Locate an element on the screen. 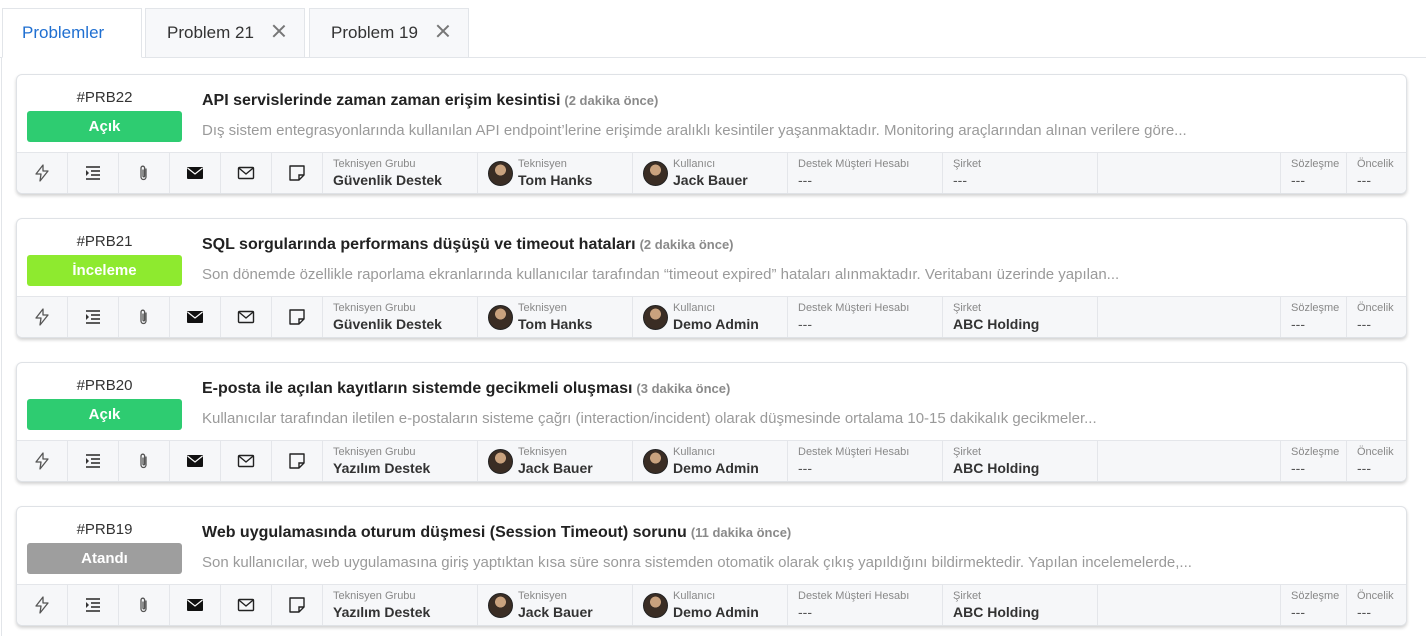 This screenshot has height=636, width=1426. problem-code: #PRB21 is located at coordinates (104, 241).